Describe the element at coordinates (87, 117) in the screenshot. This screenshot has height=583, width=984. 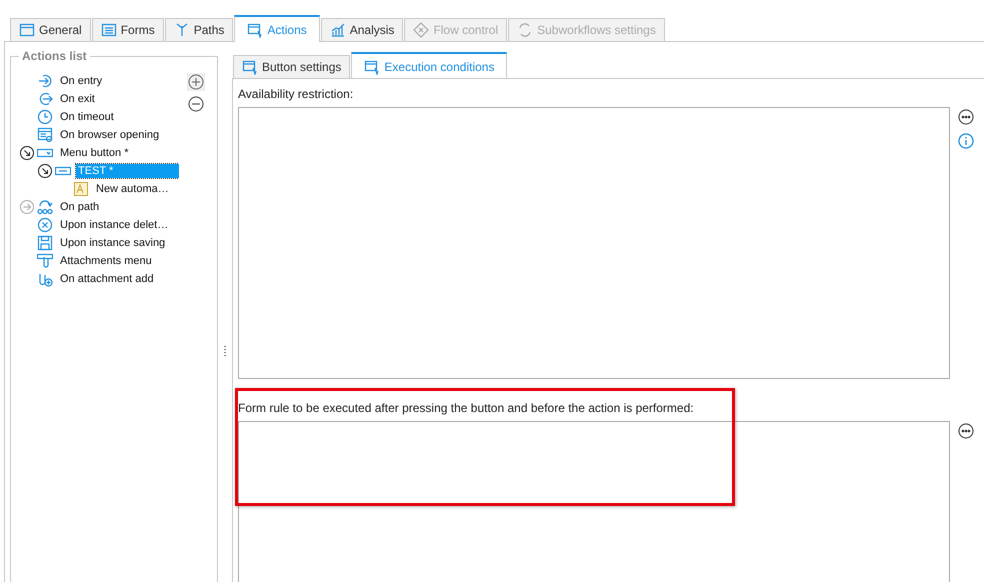
I see `tree-item: On timeout` at that location.